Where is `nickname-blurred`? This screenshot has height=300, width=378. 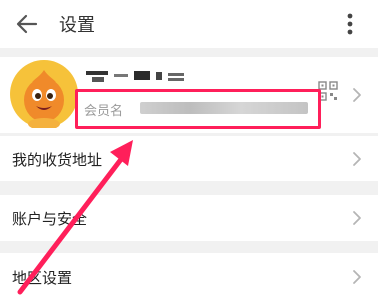
nickname-blurred is located at coordinates (135, 76).